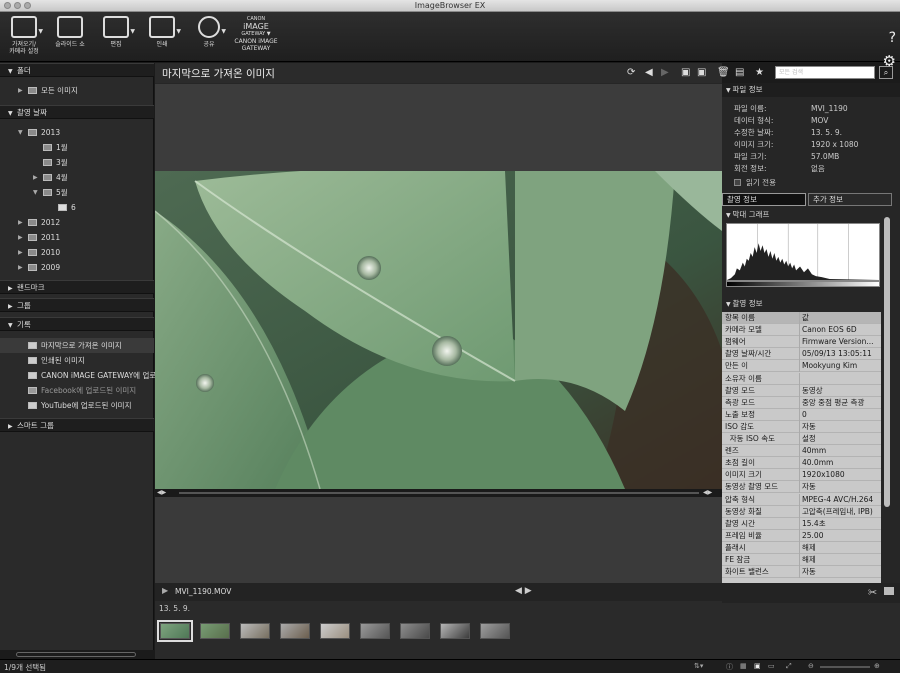 This screenshot has height=673, width=900. What do you see at coordinates (77, 345) in the screenshot?
I see `record-item-last-imported: 마지막으로 가져온 이미지` at bounding box center [77, 345].